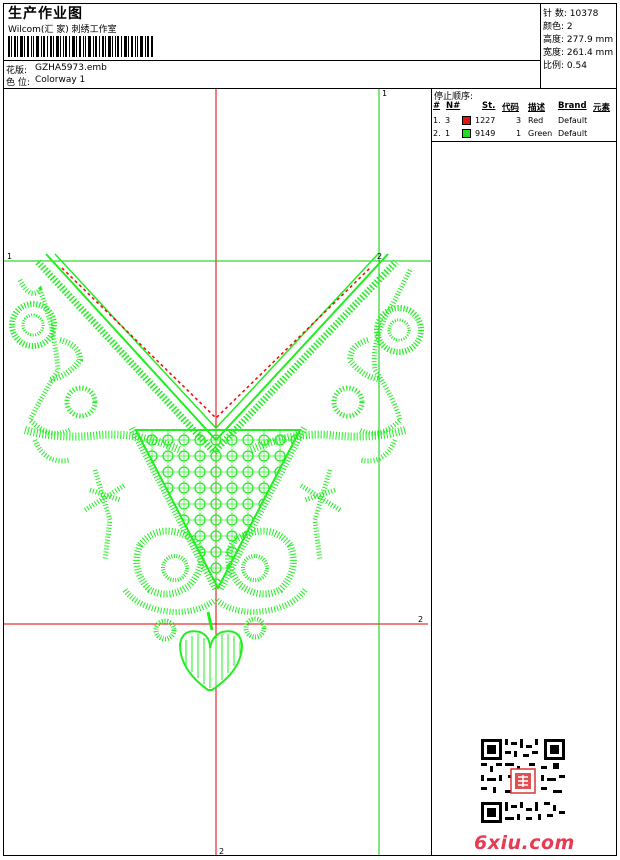 The height and width of the screenshot is (860, 620). I want to click on spec-value: 277.9 mm, so click(590, 40).